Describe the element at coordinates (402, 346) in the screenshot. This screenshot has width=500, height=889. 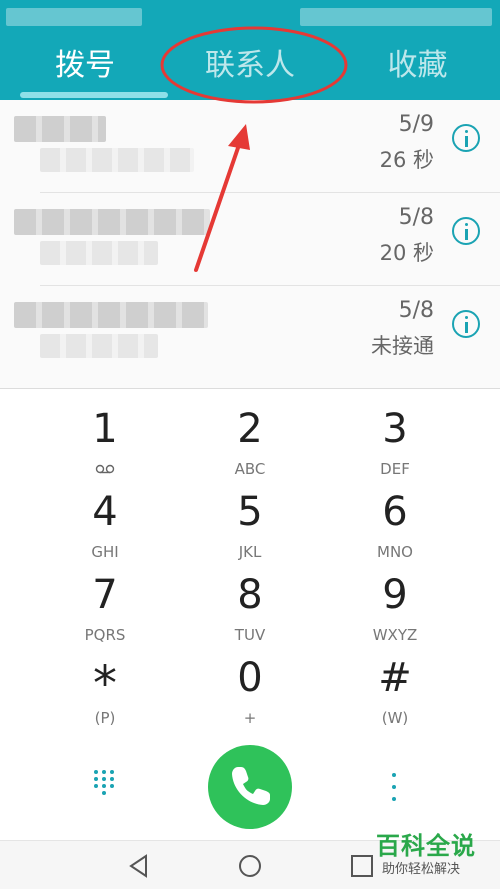
I see `call-status: 未接通` at that location.